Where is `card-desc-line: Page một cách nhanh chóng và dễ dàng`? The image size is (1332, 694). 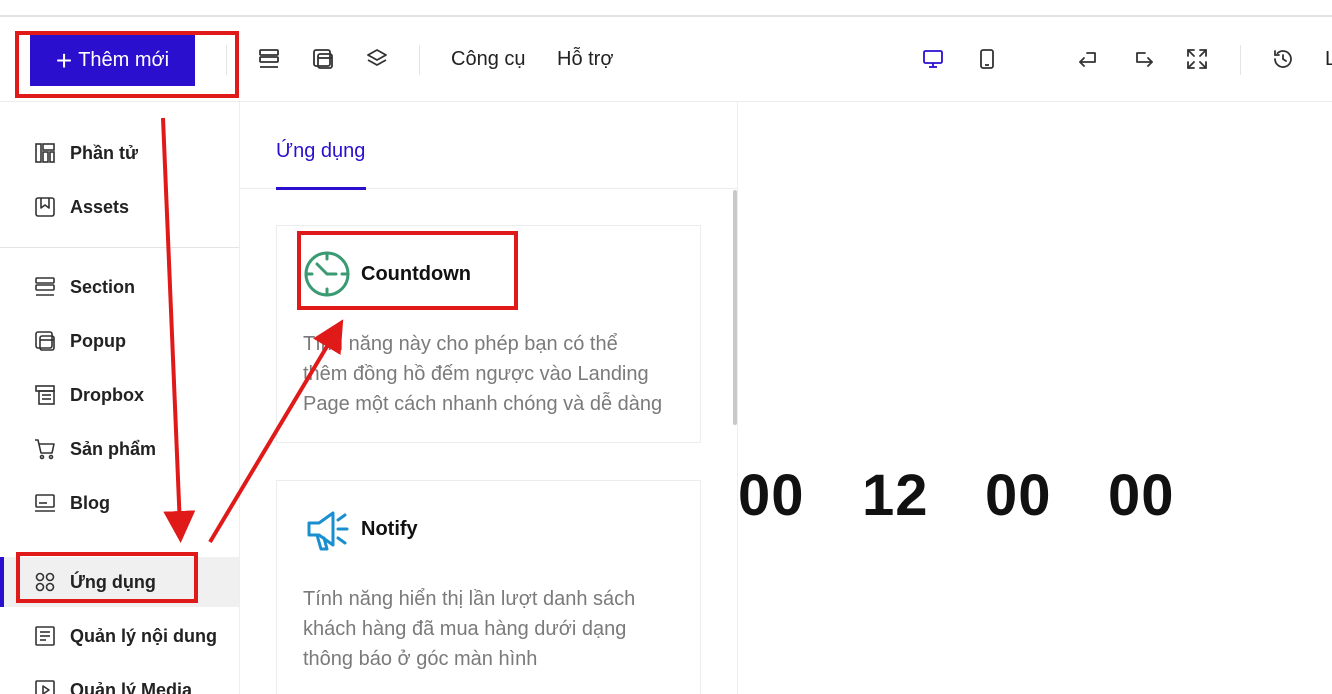 card-desc-line: Page một cách nhanh chóng và dễ dàng is located at coordinates (483, 404).